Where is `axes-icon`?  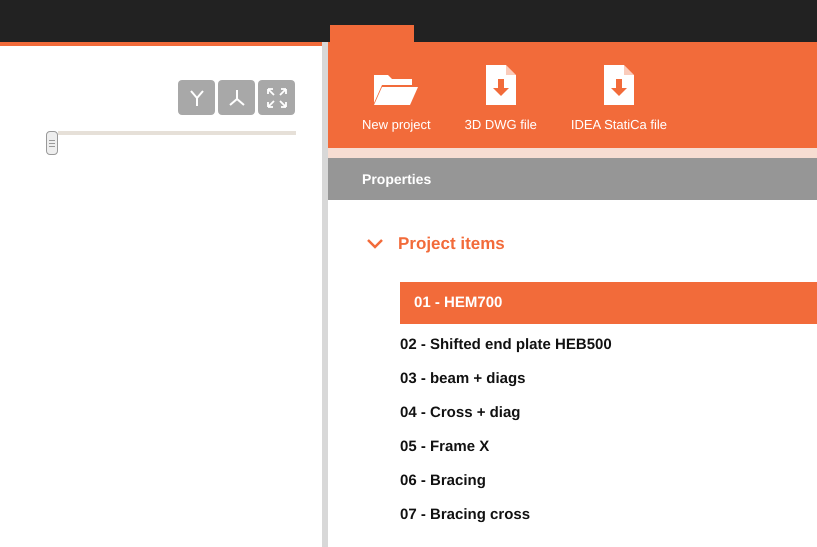 axes-icon is located at coordinates (236, 98).